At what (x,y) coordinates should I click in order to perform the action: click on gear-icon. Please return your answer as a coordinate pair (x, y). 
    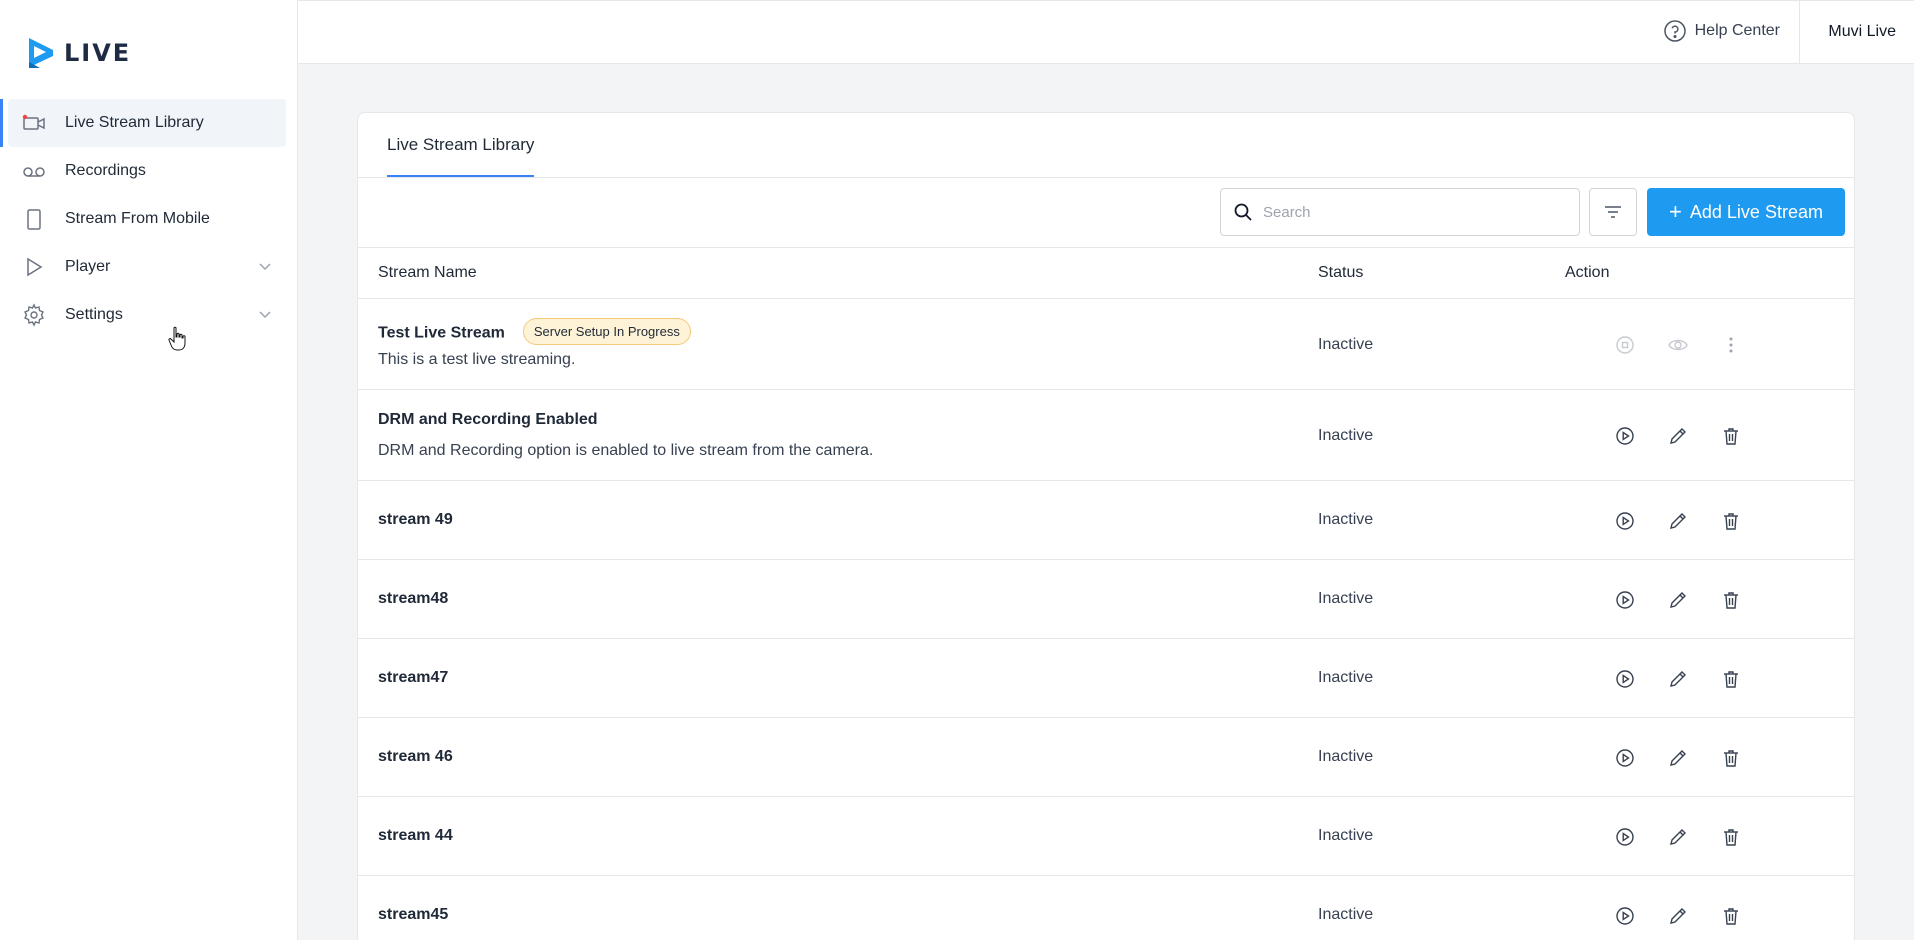
    Looking at the image, I should click on (34, 315).